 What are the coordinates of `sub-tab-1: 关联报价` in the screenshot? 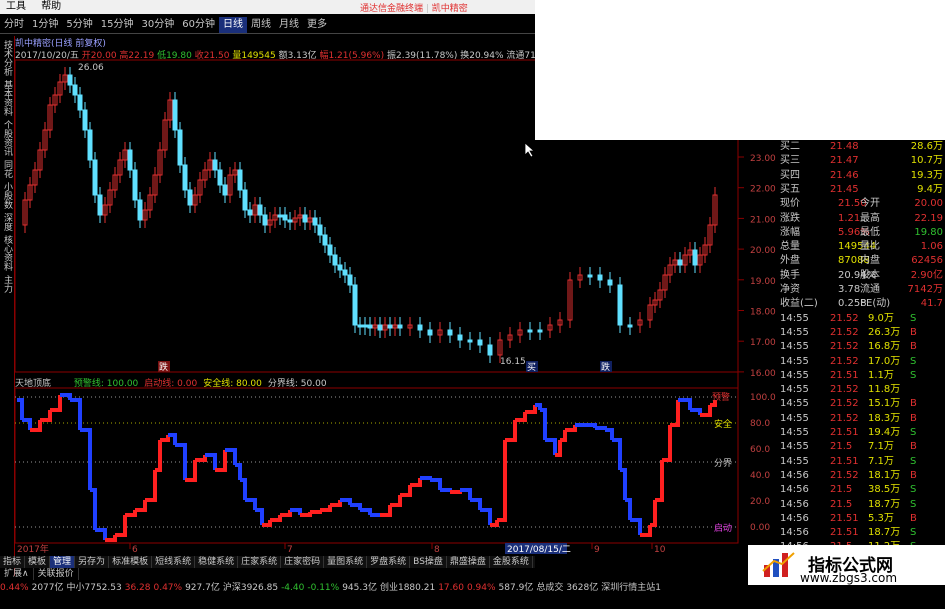 It's located at (56, 574).